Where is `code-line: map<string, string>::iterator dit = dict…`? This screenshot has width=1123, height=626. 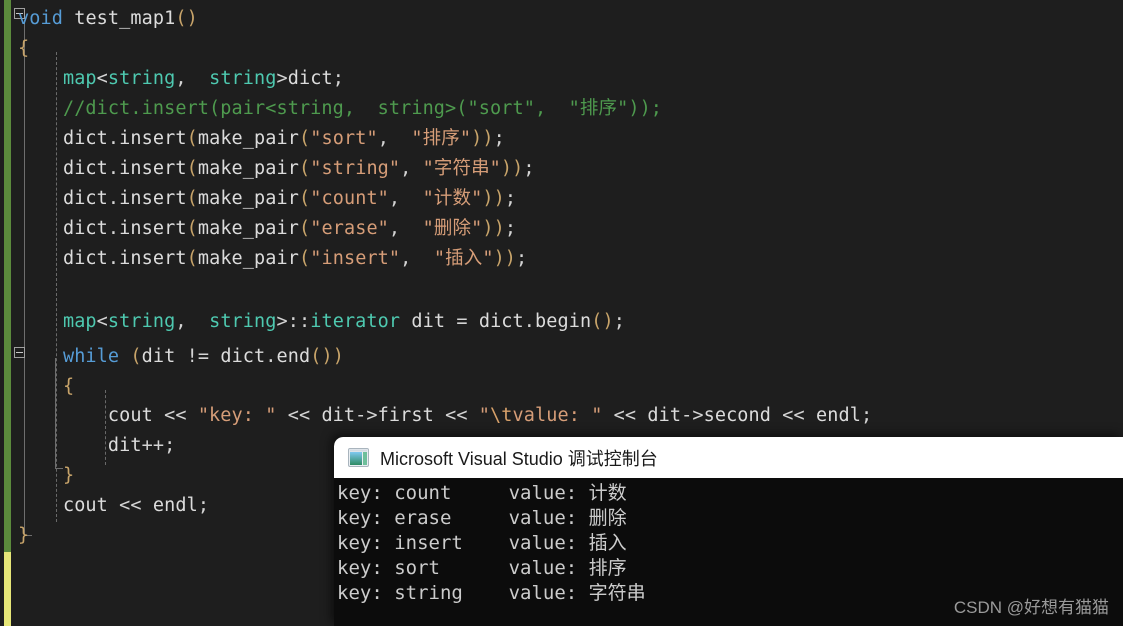
code-line: map<string, string>::iterator dit = dict… is located at coordinates (321, 322).